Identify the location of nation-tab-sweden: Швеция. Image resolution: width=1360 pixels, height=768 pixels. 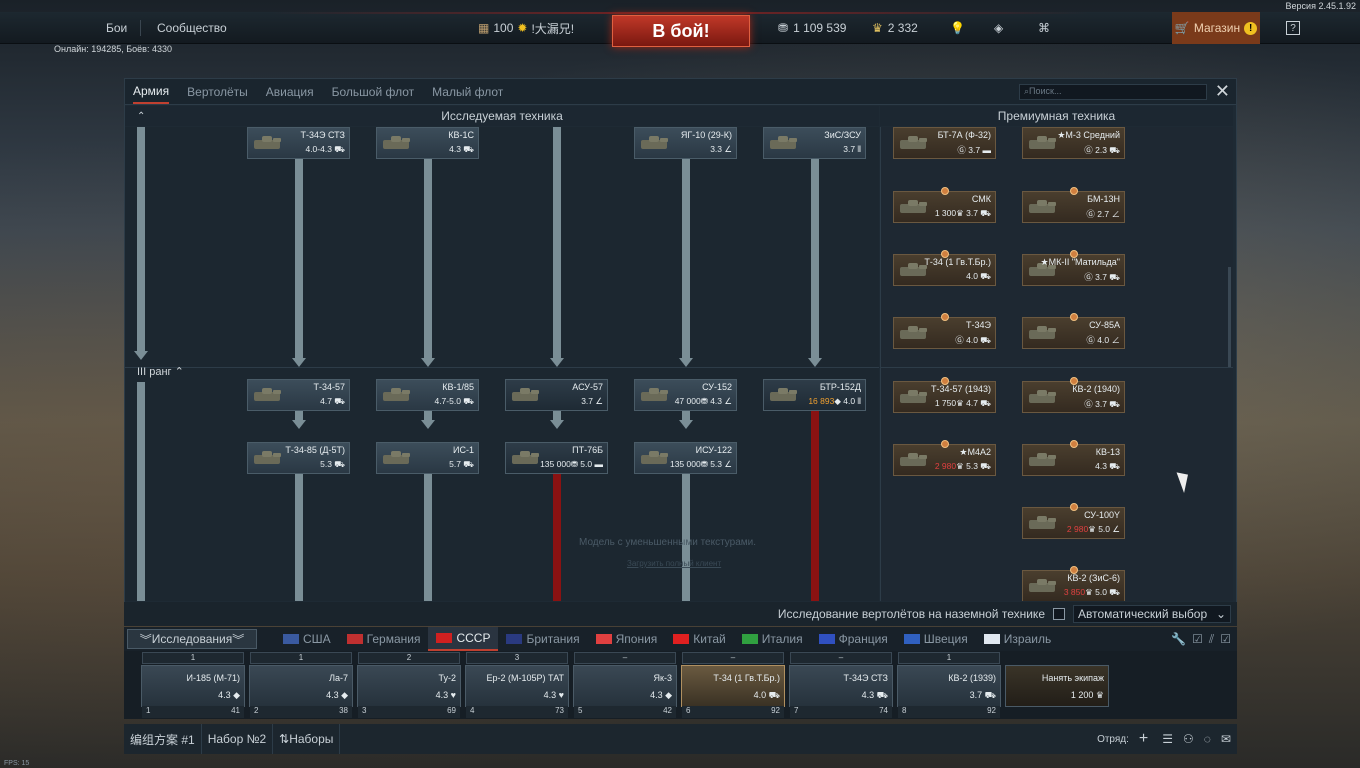
(936, 639).